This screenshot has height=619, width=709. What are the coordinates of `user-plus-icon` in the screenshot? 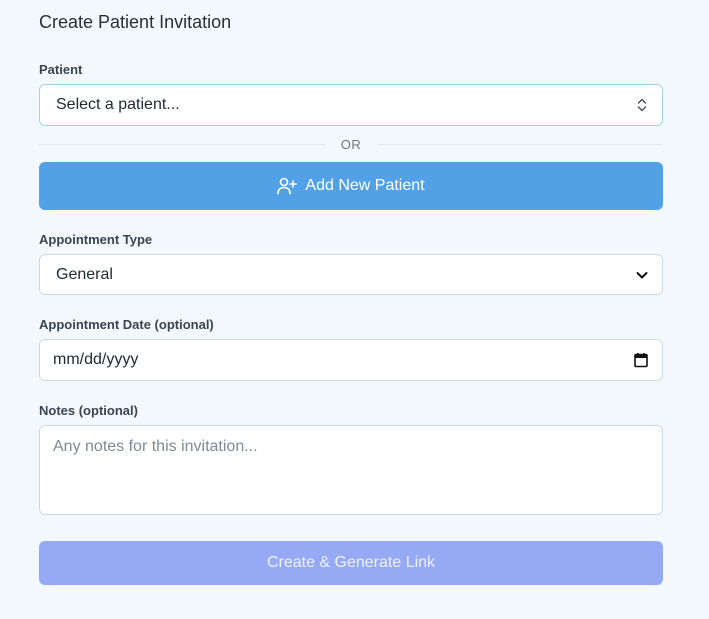 It's located at (287, 186).